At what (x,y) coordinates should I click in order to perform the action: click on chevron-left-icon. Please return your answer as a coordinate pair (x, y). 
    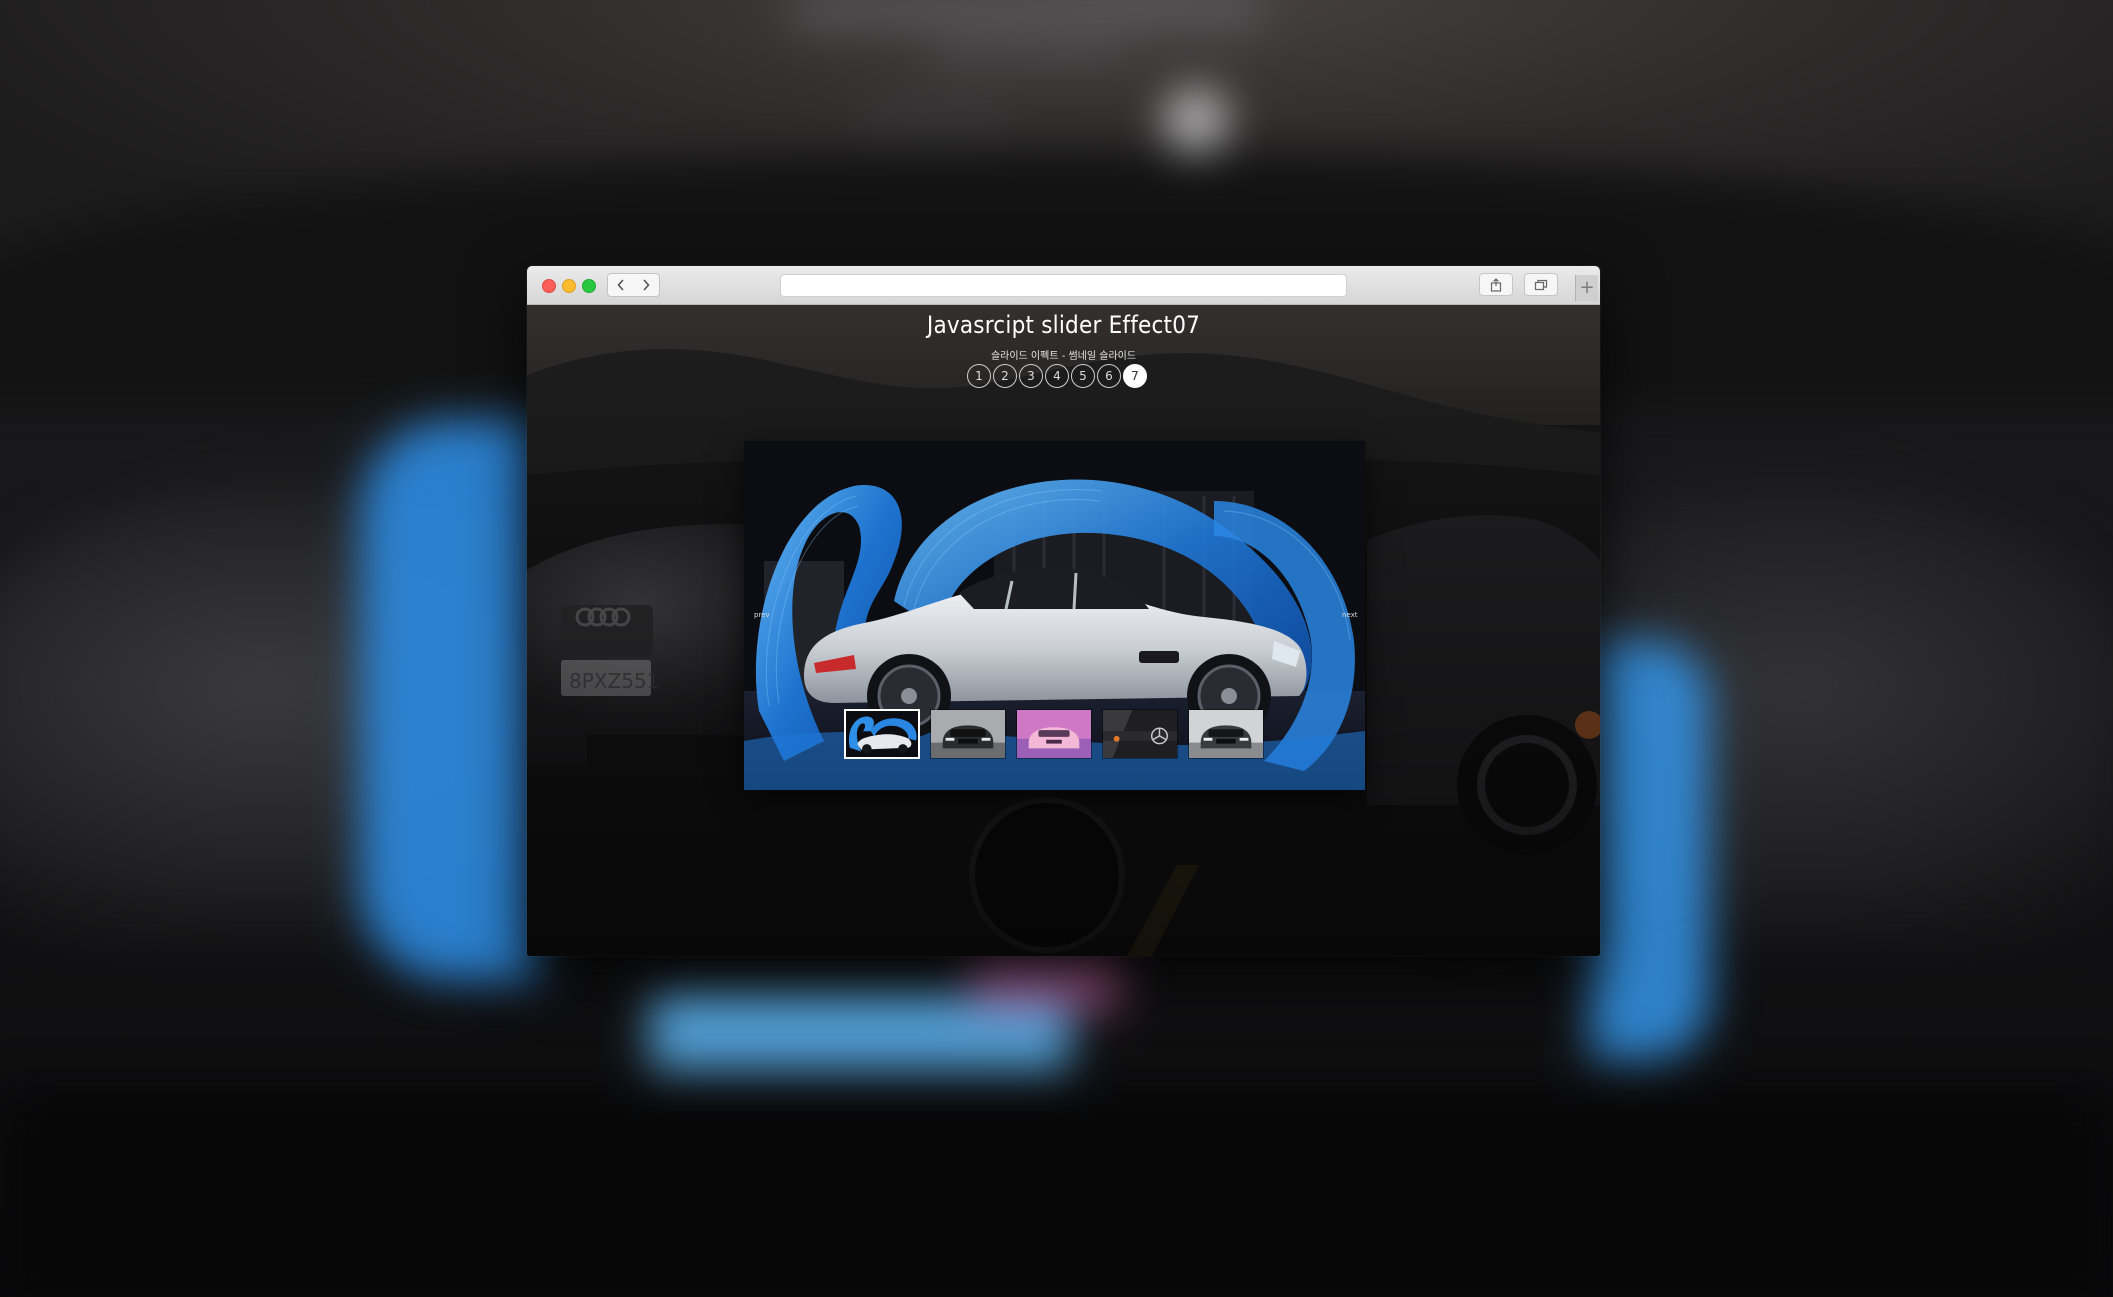
    Looking at the image, I should click on (620, 285).